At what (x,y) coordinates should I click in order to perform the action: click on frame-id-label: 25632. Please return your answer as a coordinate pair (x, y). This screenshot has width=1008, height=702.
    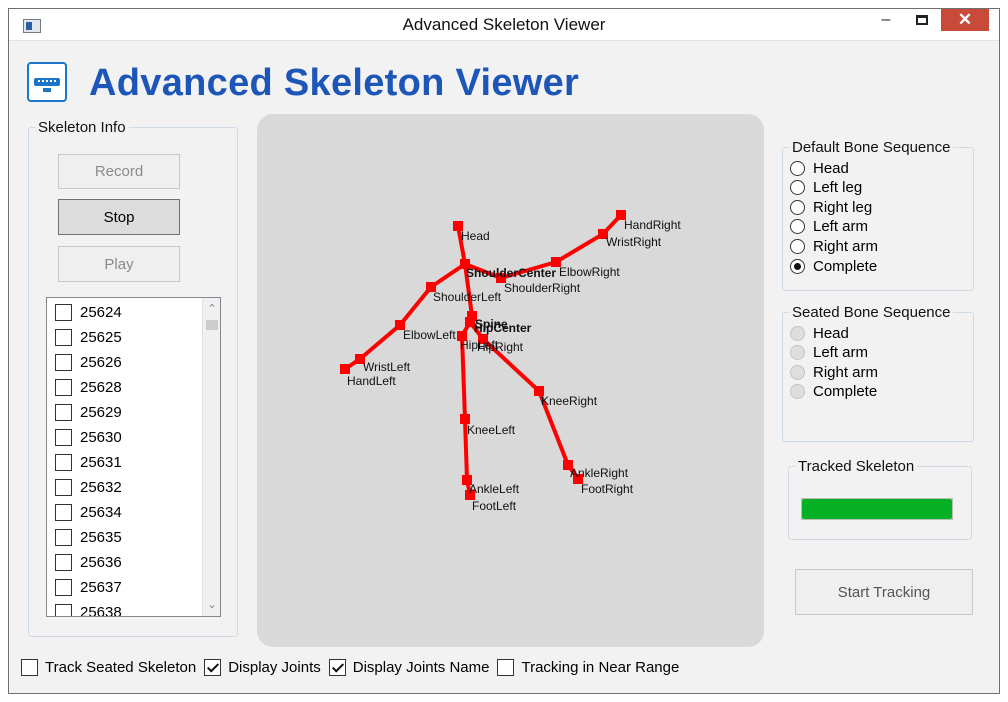
    Looking at the image, I should click on (101, 487).